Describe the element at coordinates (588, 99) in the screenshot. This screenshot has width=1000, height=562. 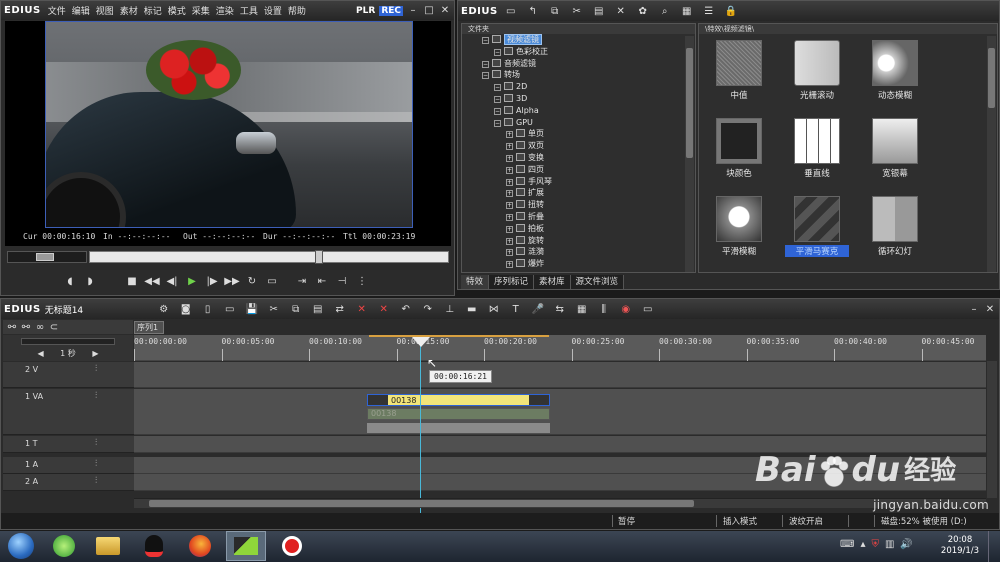
I see `tree-item: − 3D` at that location.